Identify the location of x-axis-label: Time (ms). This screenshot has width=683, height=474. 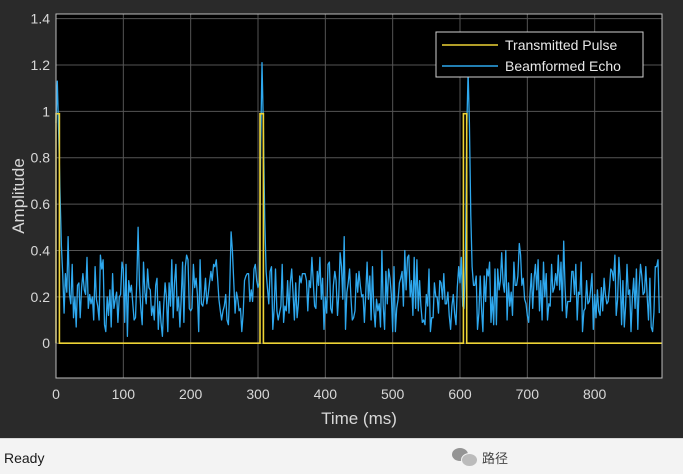
(359, 418).